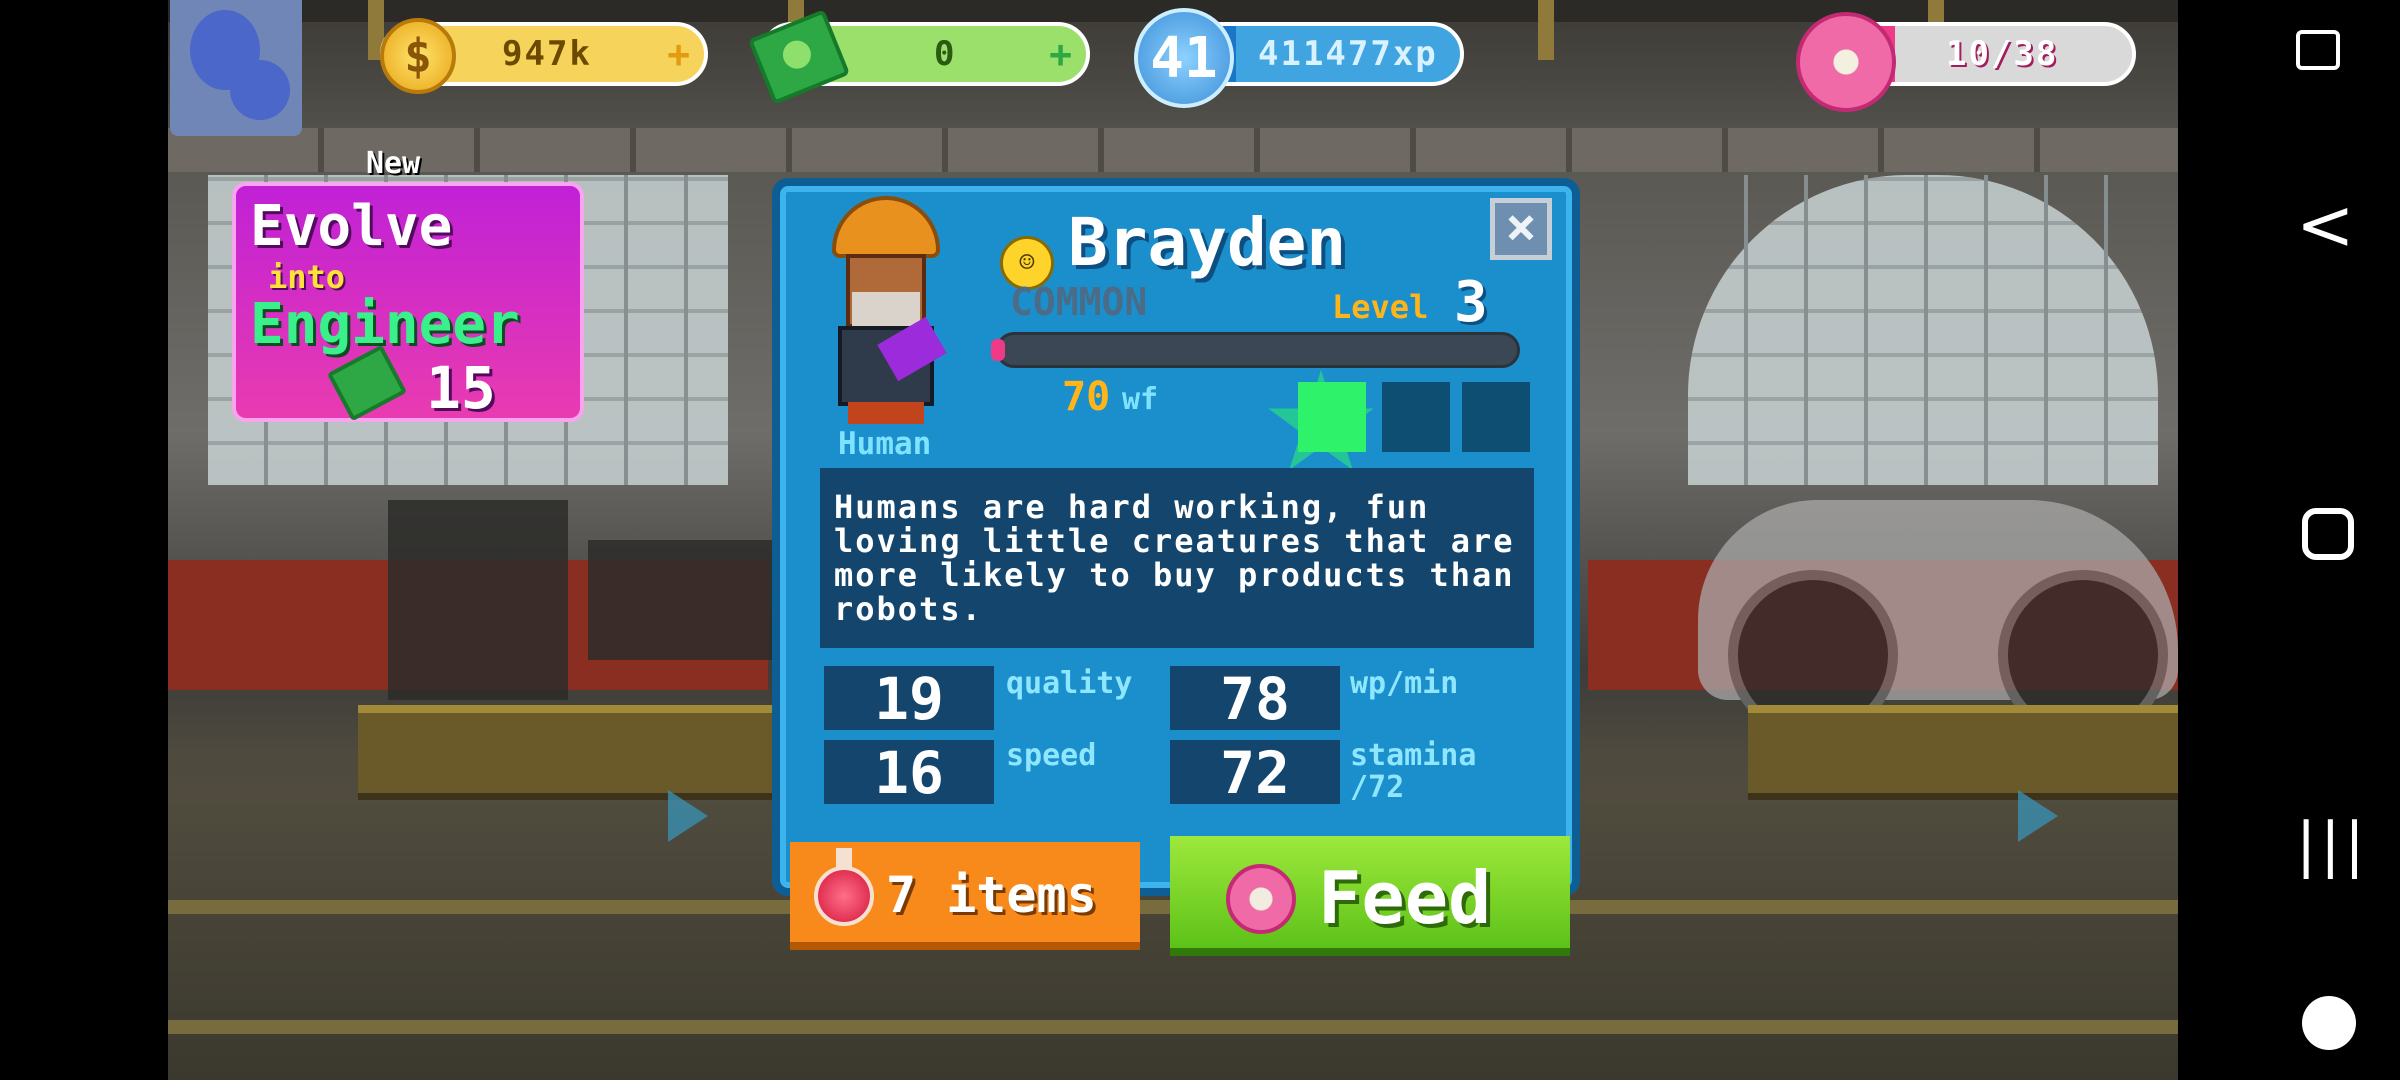 The width and height of the screenshot is (2400, 1080). What do you see at coordinates (1207, 242) in the screenshot?
I see `worker-name: Brayden` at bounding box center [1207, 242].